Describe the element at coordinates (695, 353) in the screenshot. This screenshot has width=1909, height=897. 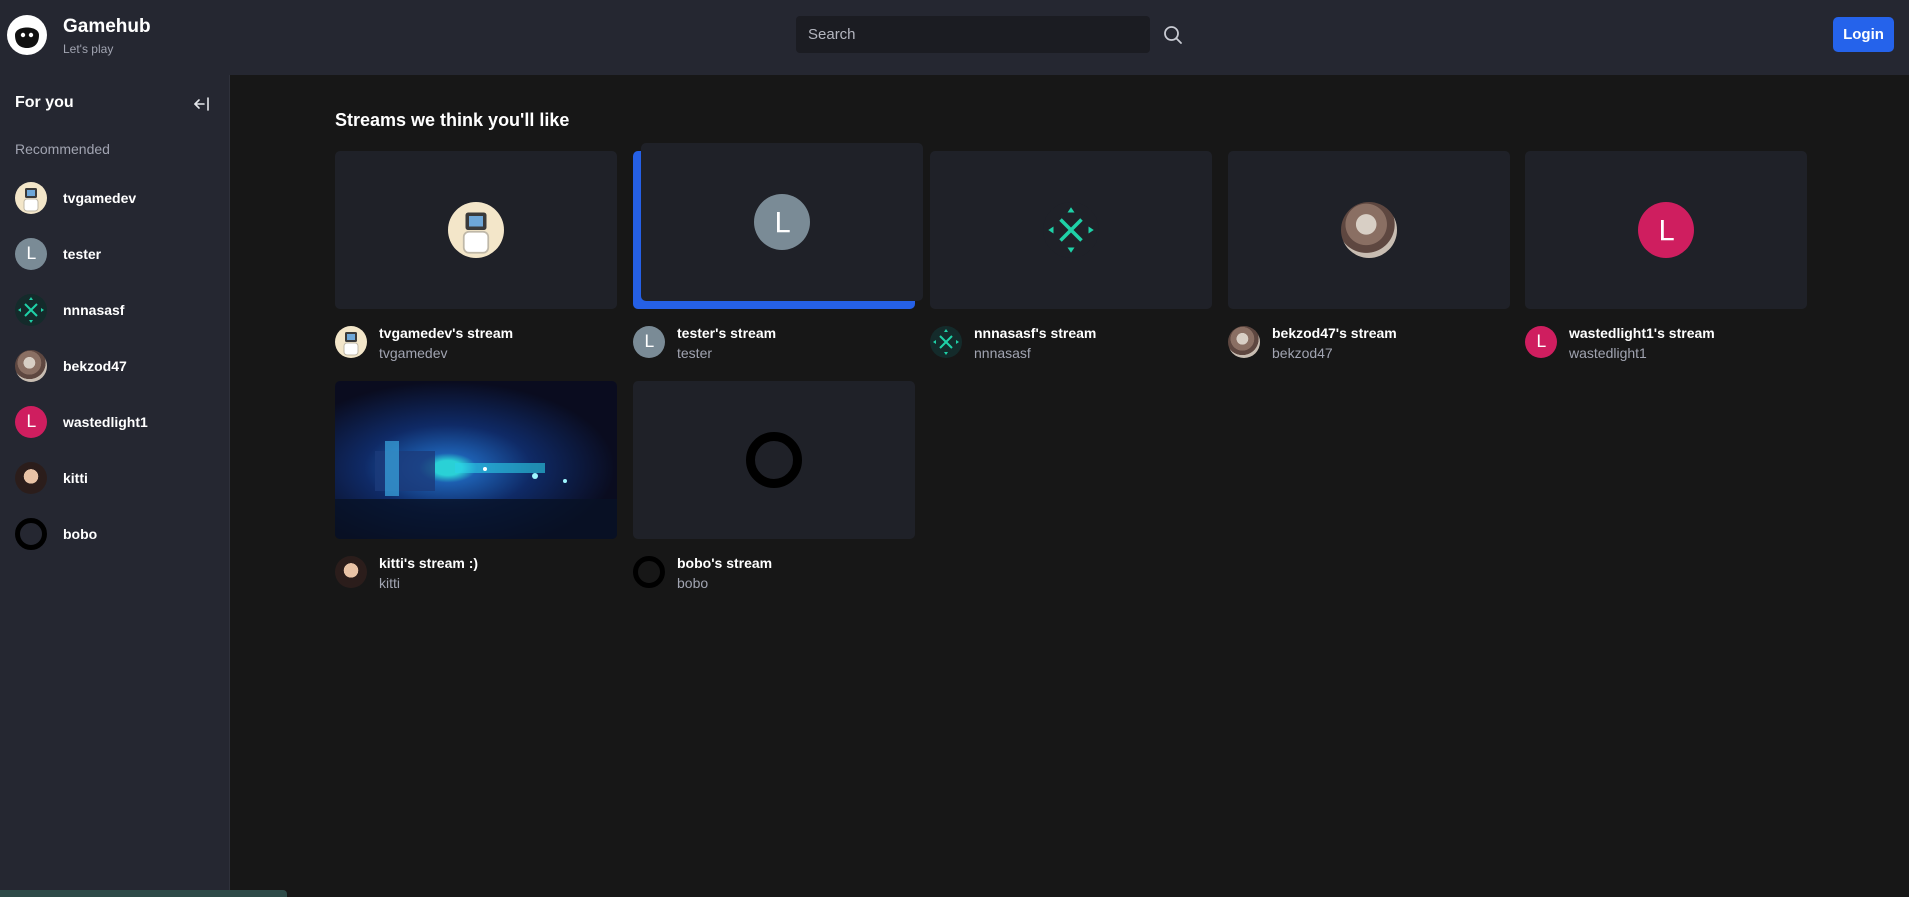
I see `stream-username: tester` at that location.